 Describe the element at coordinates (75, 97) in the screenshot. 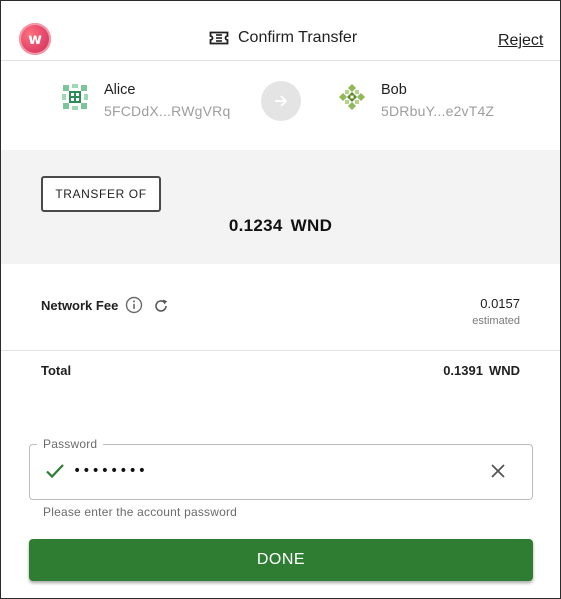

I see `alice-identicon-icon` at that location.